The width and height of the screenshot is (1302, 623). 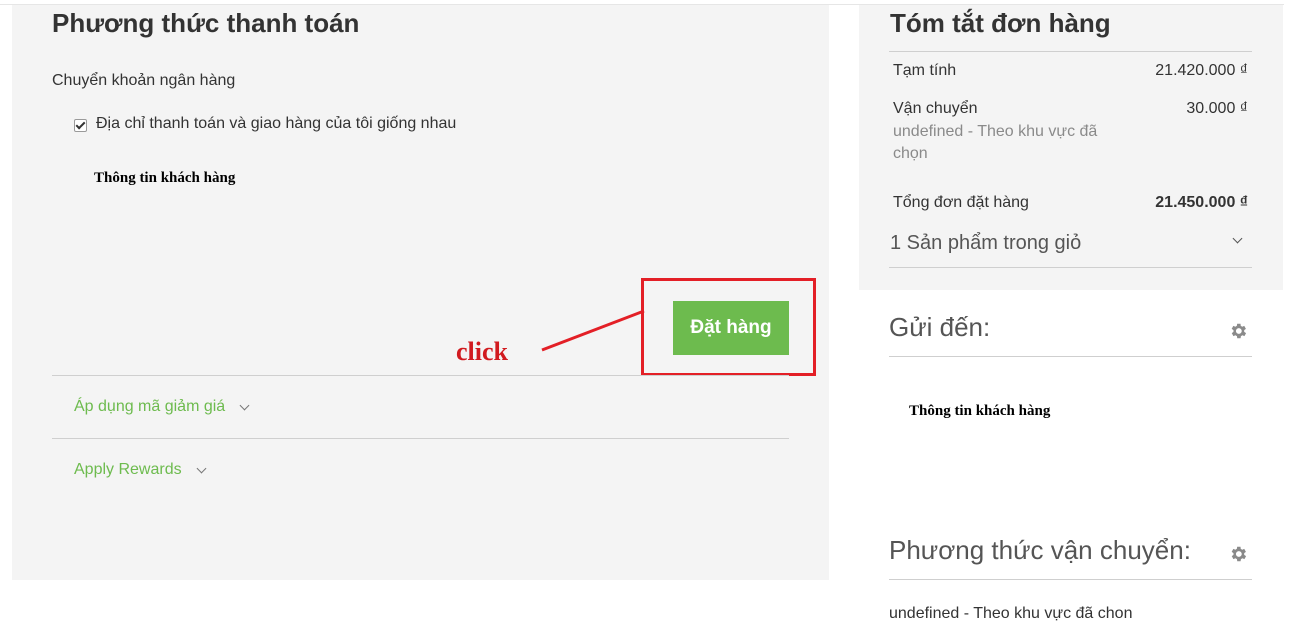 What do you see at coordinates (980, 411) in the screenshot?
I see `shipping-customer-info: Thông tin khách hàng` at bounding box center [980, 411].